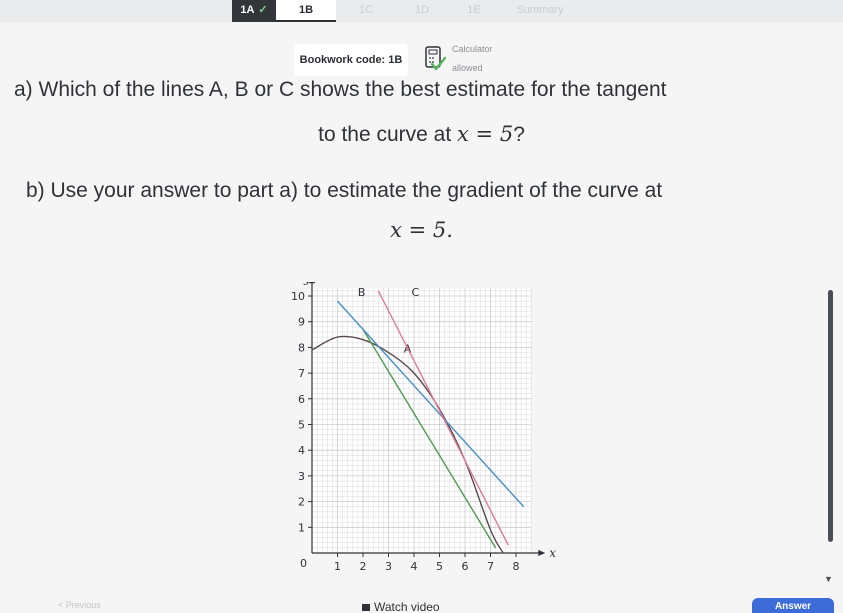 The image size is (843, 613). I want to click on tab-1c-label: 1C, so click(366, 10).